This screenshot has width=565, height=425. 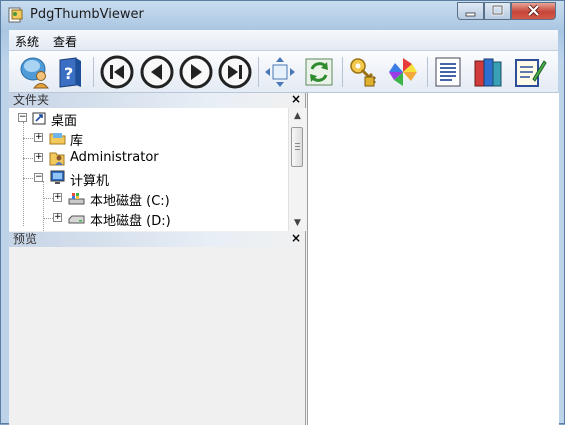 What do you see at coordinates (149, 178) in the screenshot?
I see `tree-node-computer: − 计算机` at bounding box center [149, 178].